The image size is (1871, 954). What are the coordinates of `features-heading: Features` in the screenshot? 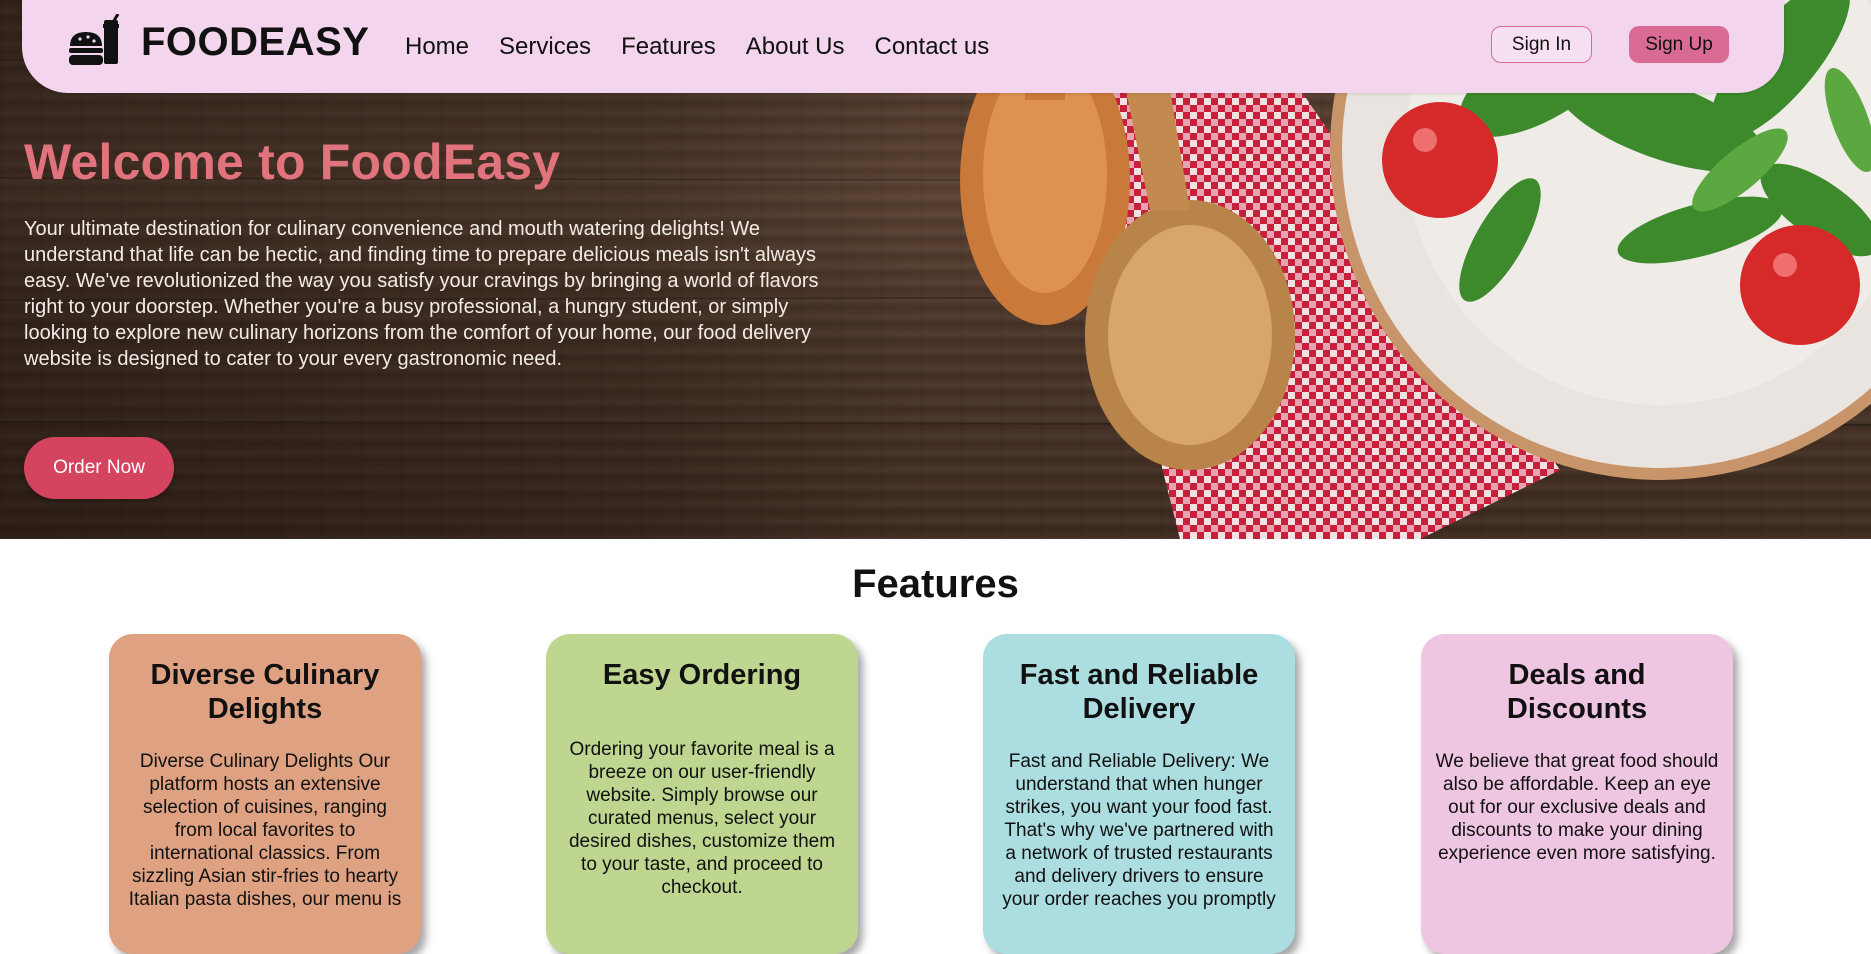 It's located at (935, 584).